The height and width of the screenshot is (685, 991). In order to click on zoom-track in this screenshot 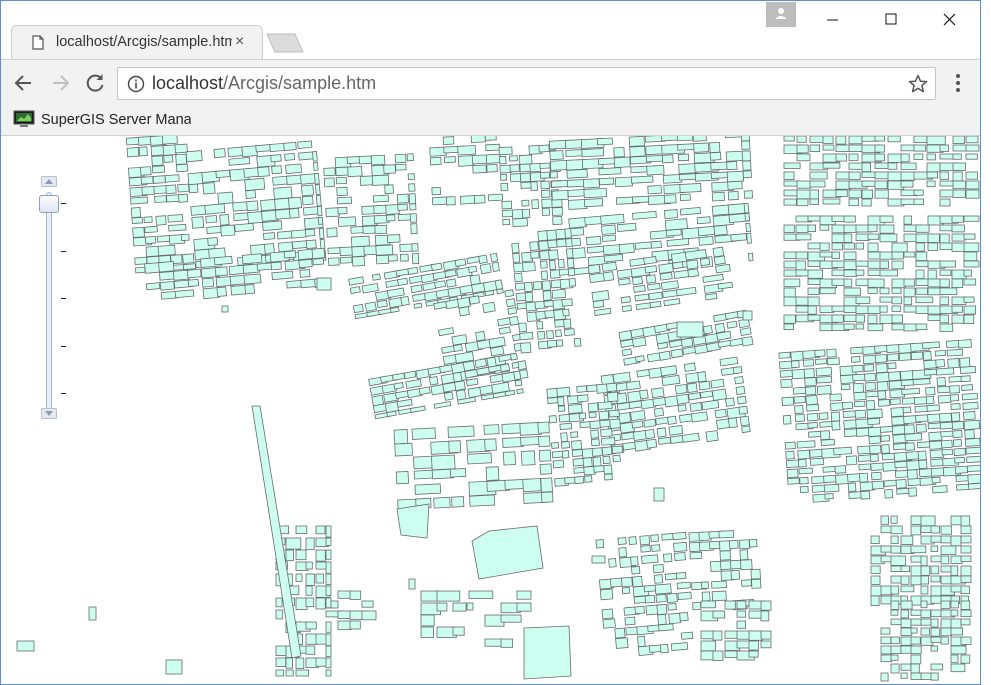, I will do `click(49, 302)`.